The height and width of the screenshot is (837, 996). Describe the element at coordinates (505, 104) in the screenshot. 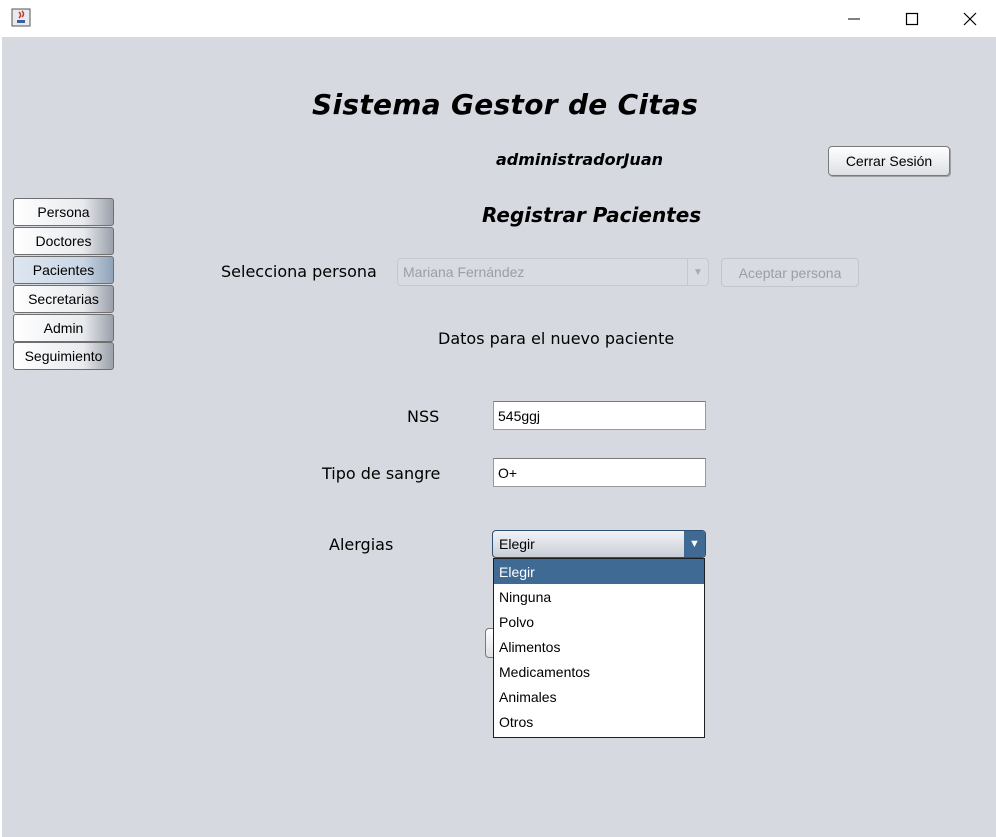

I see `app-title: Sistema Gestor de Citas` at that location.